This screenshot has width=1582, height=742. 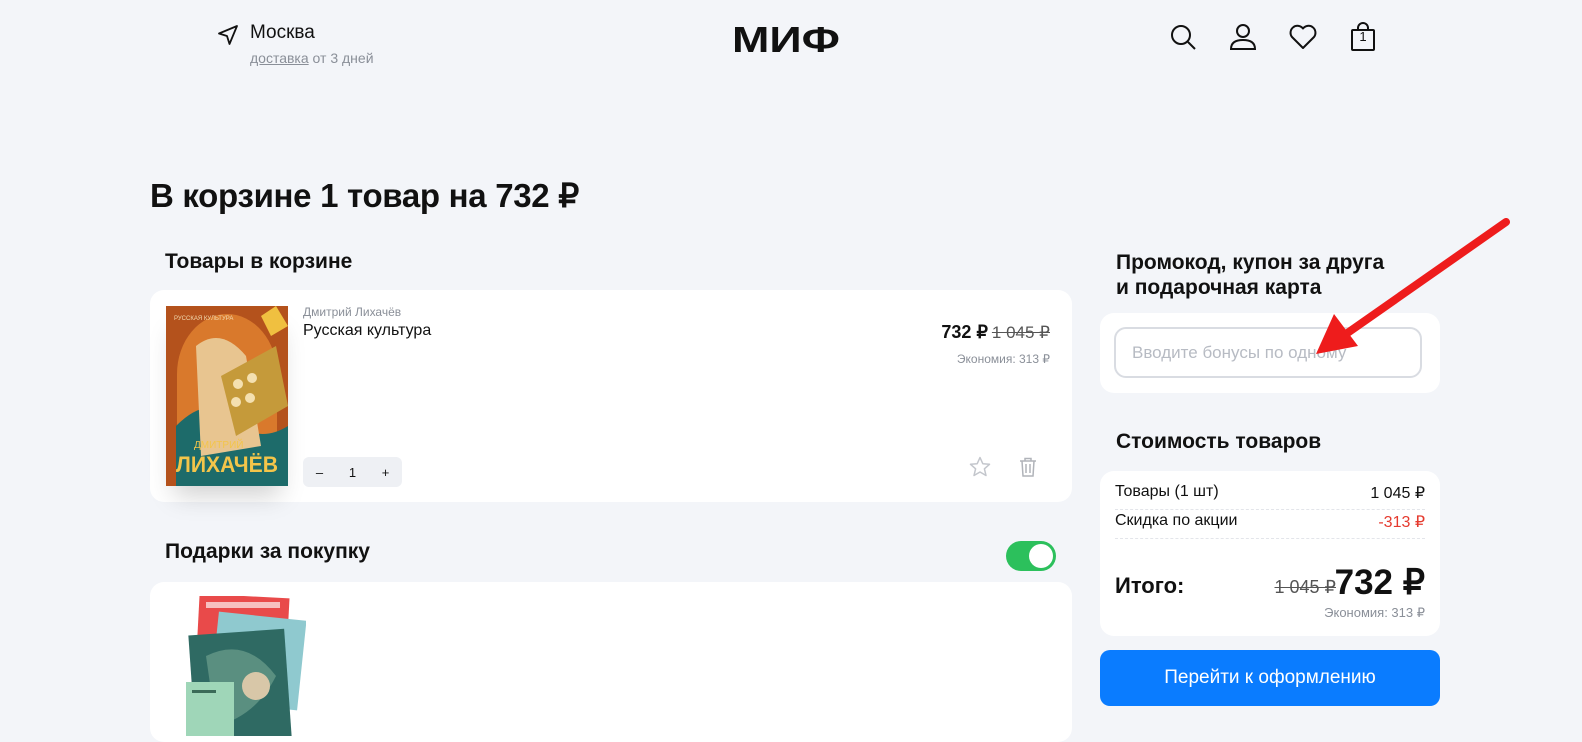 I want to click on qty-value: 1, so click(x=352, y=472).